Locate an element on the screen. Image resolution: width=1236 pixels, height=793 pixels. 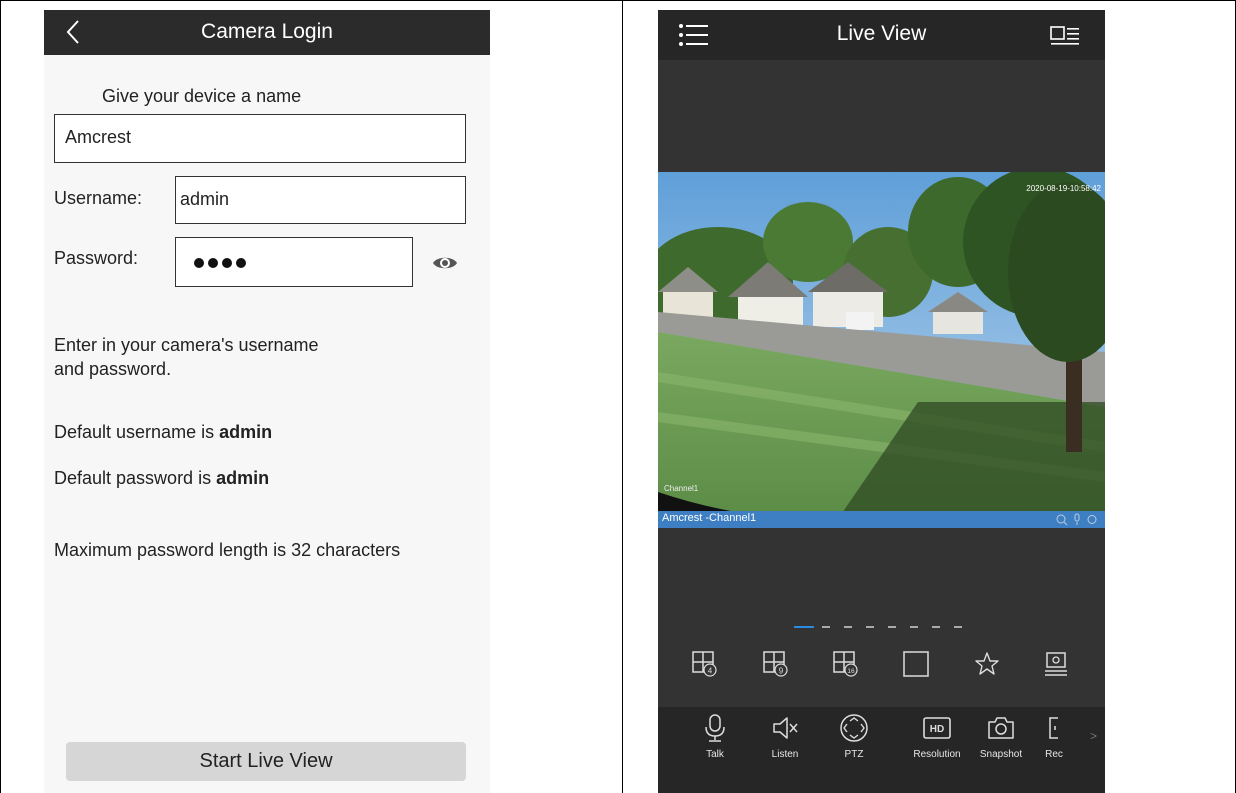
username-label: Username: is located at coordinates (98, 198).